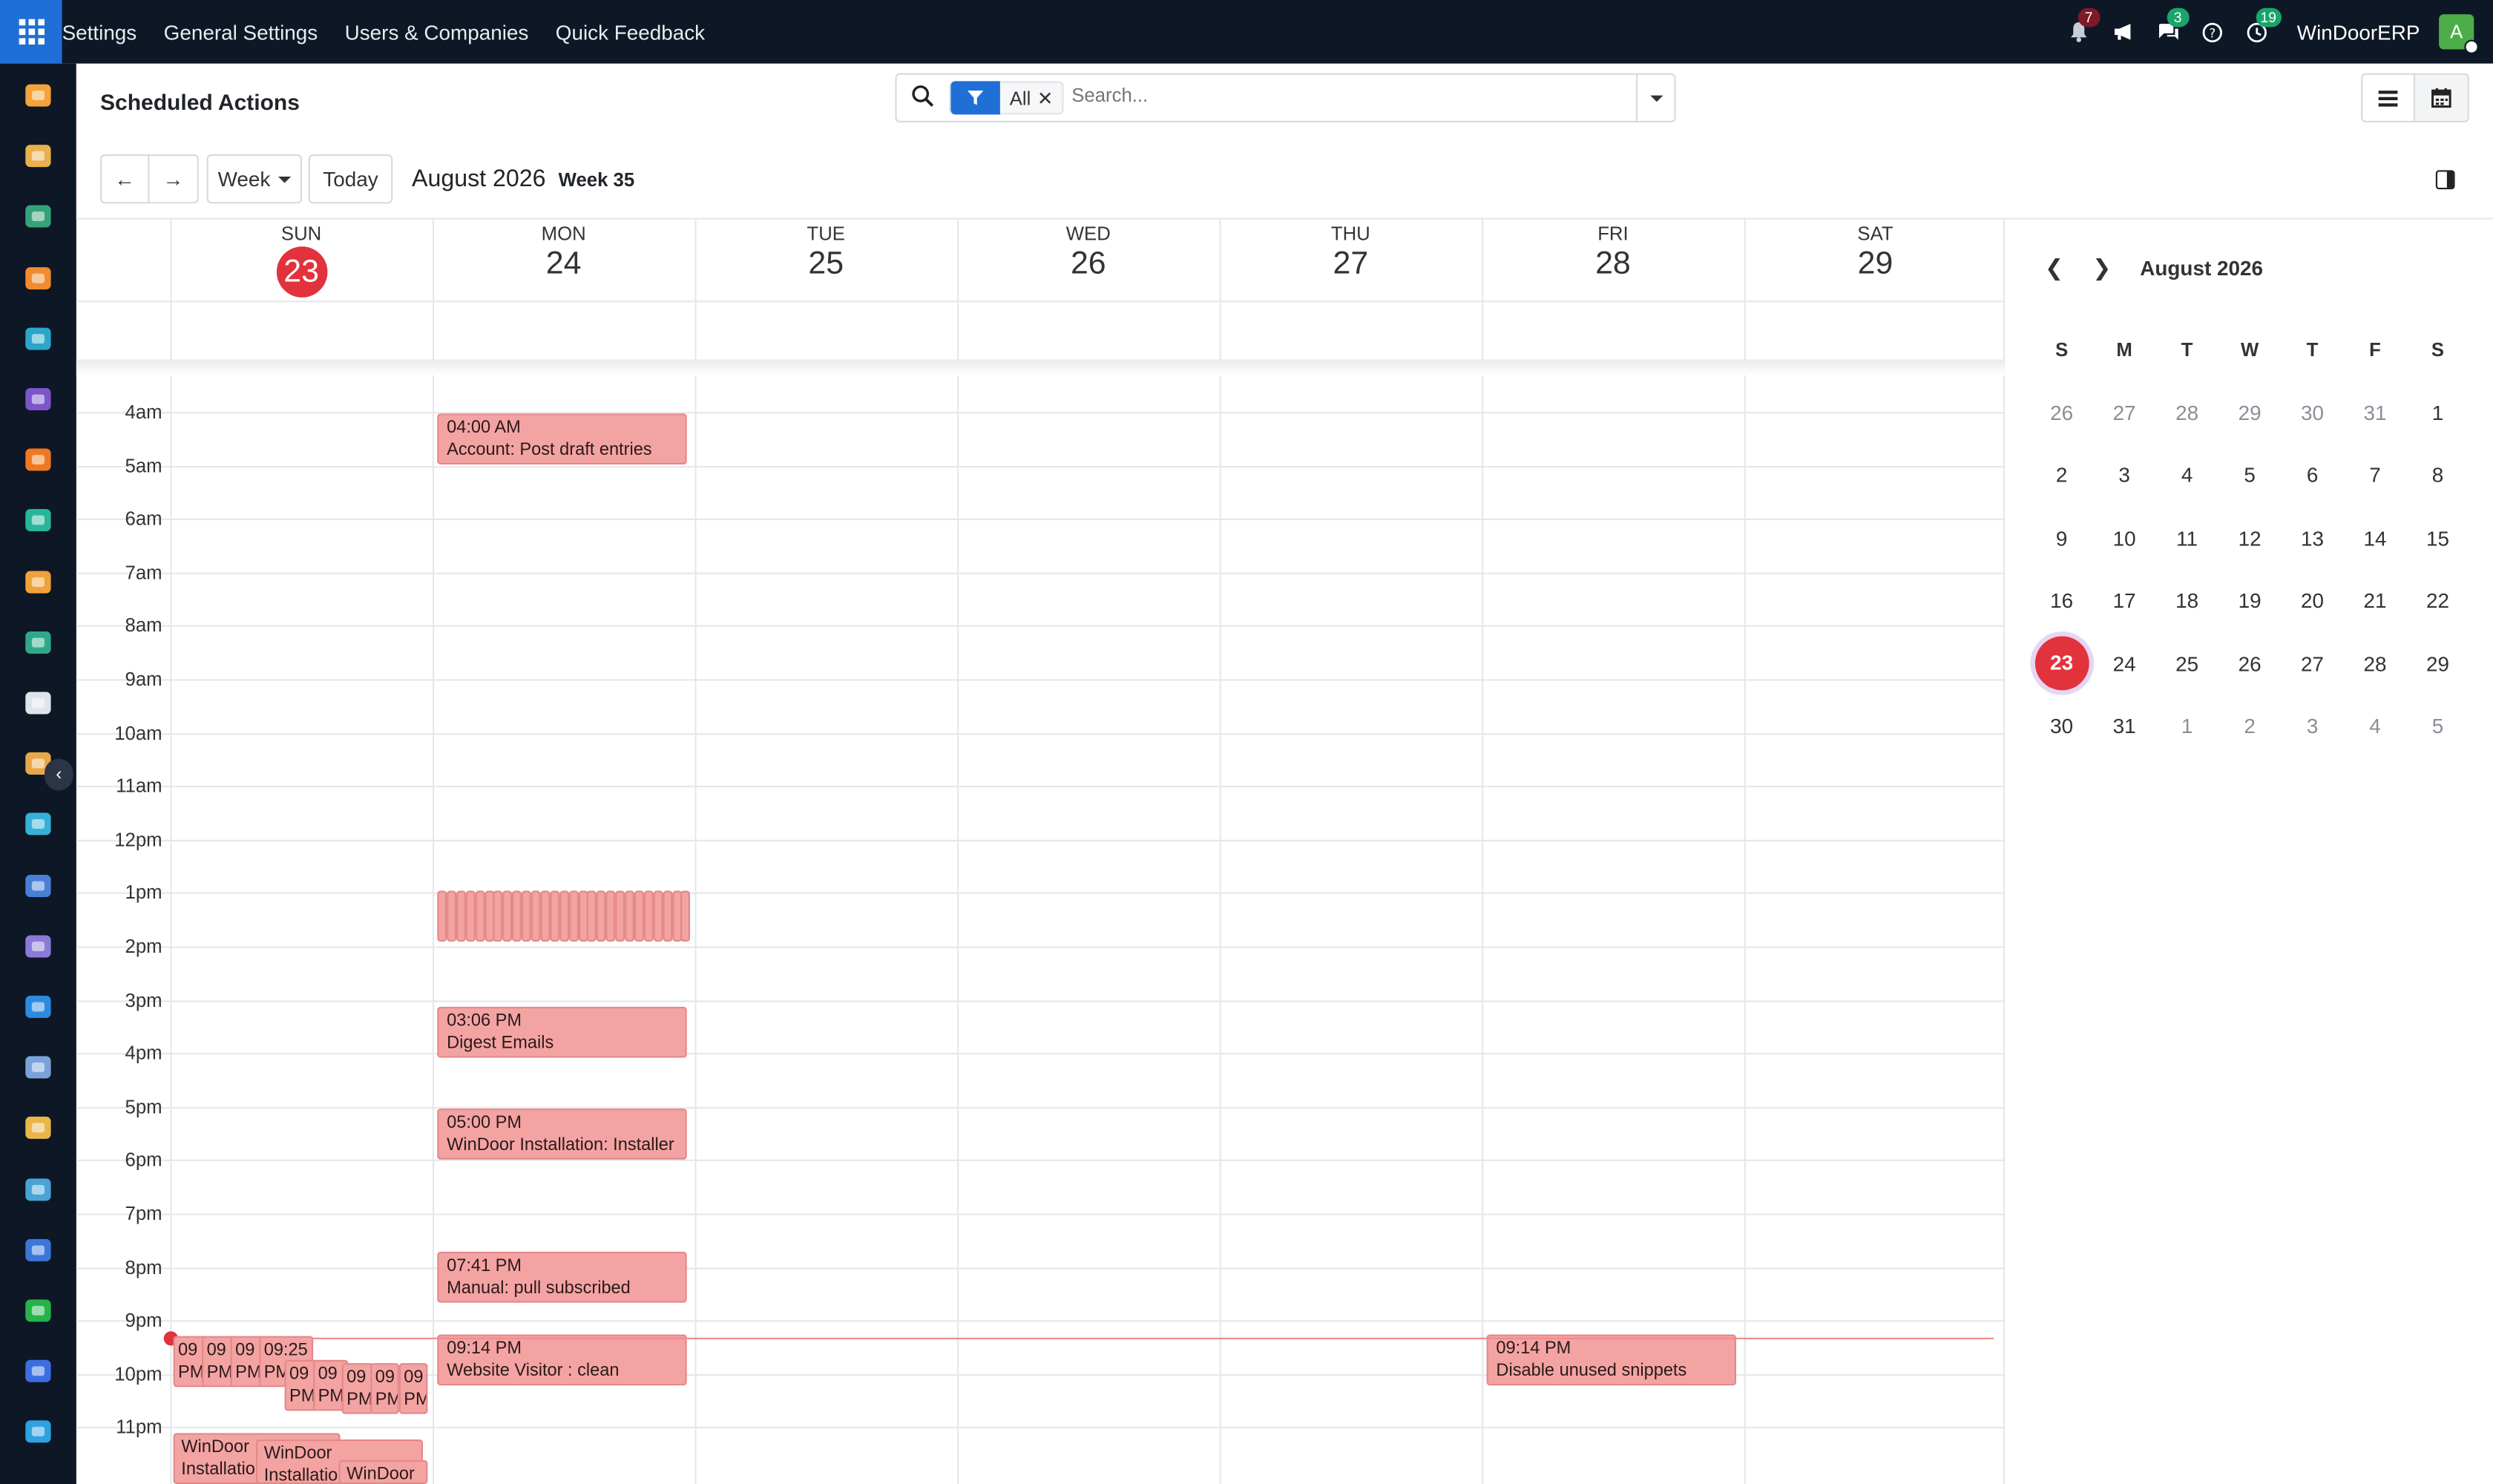 This screenshot has height=1484, width=2493. What do you see at coordinates (38, 825) in the screenshot?
I see `project-icon` at bounding box center [38, 825].